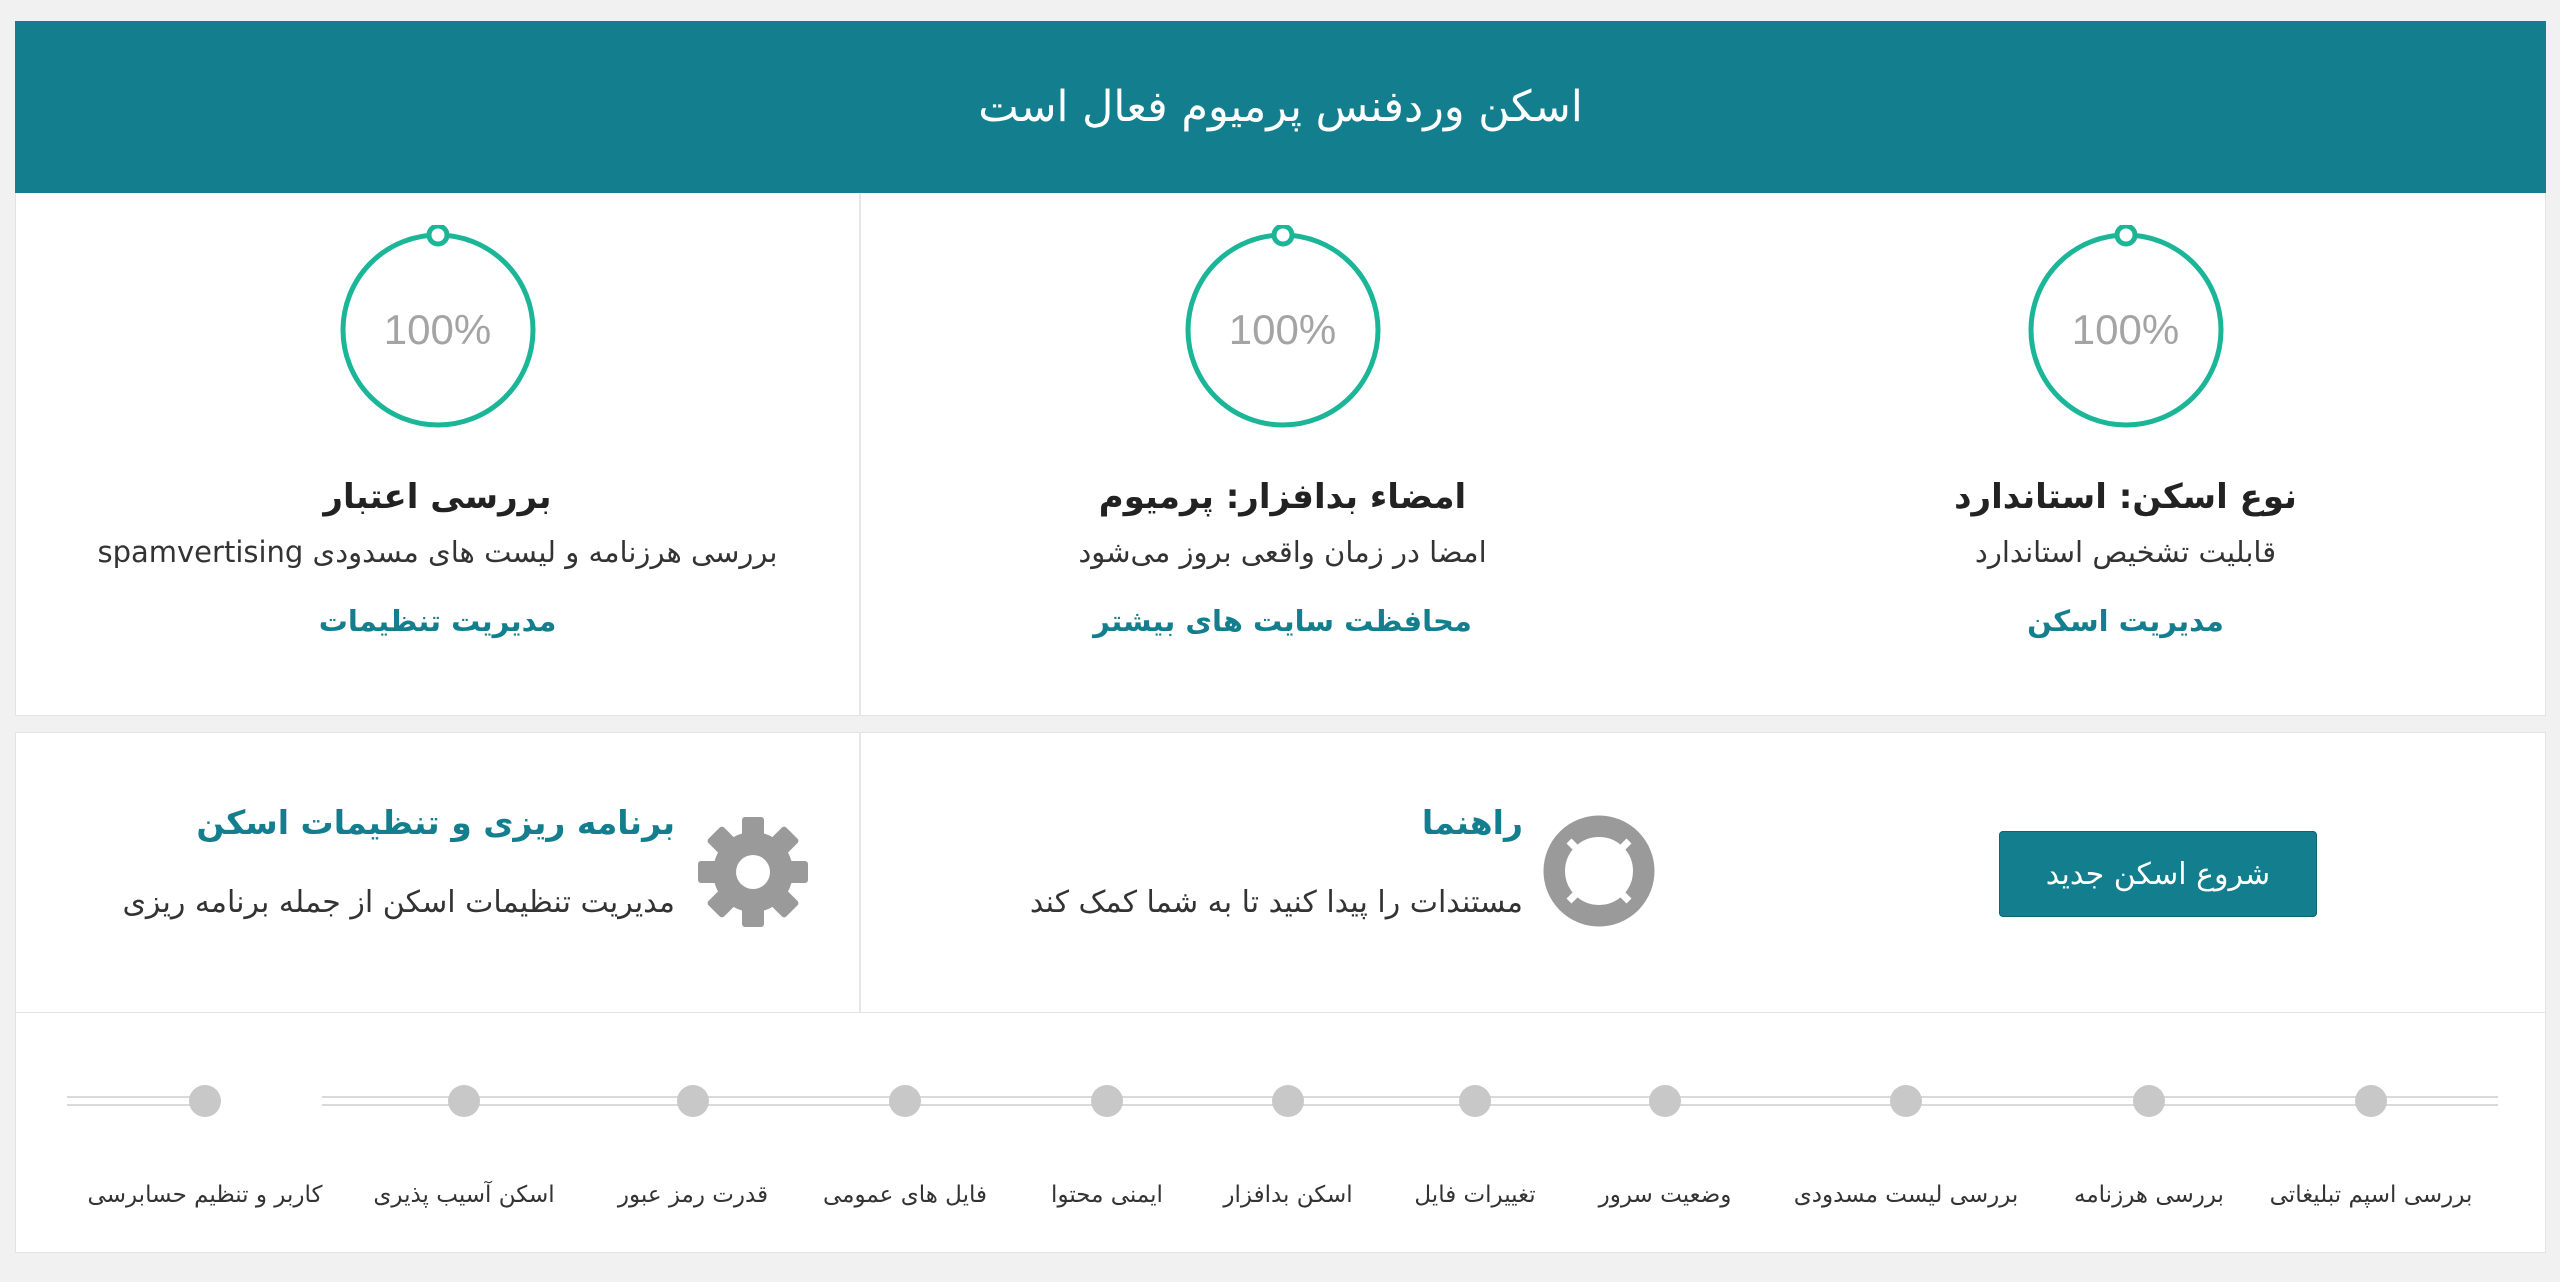  I want to click on stat-description: امضا در زمان واقعی بروز می‌شود, so click(1282, 552).